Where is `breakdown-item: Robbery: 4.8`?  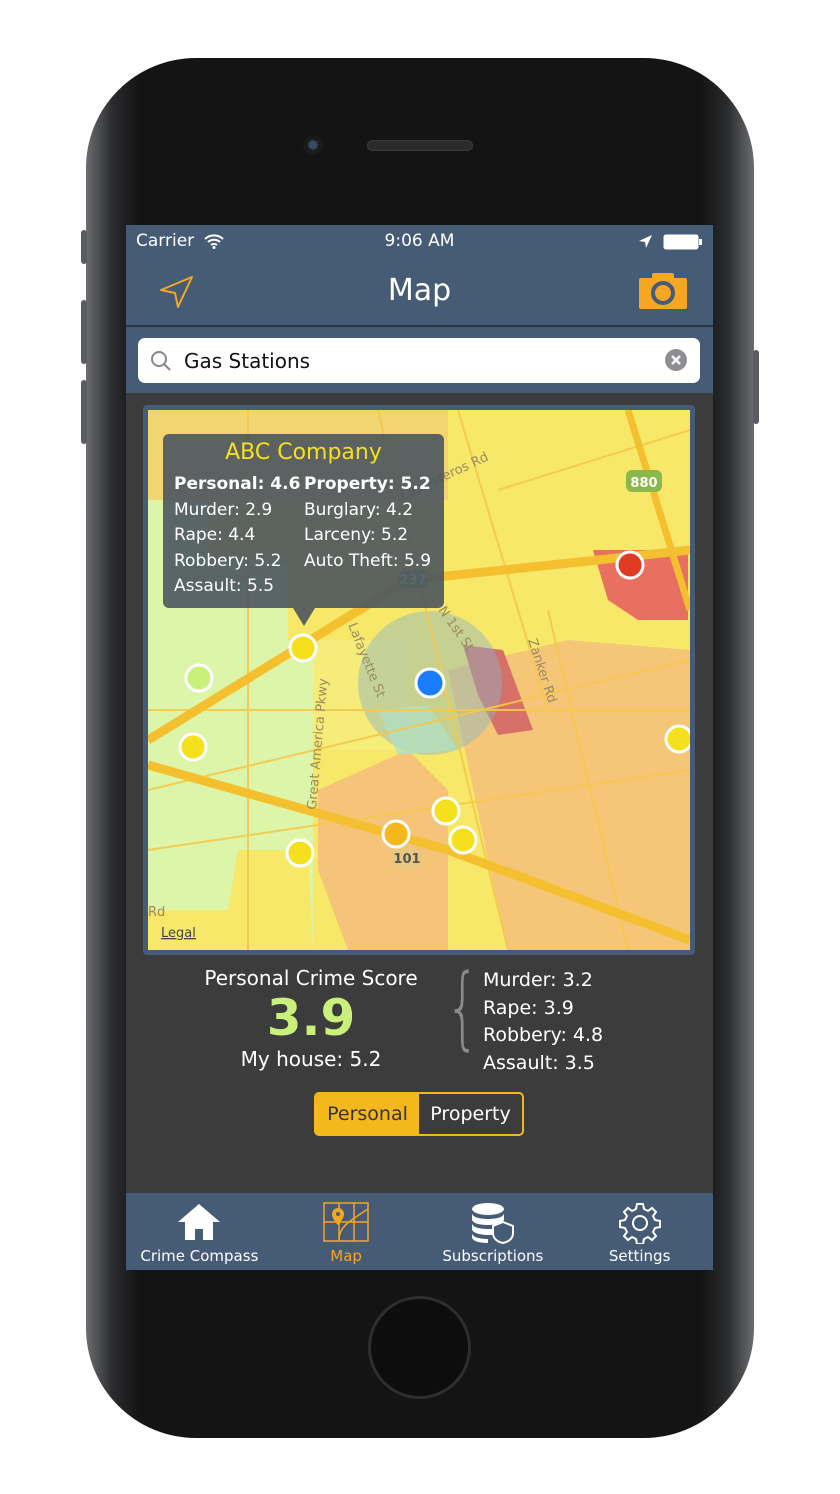 breakdown-item: Robbery: 4.8 is located at coordinates (543, 1035).